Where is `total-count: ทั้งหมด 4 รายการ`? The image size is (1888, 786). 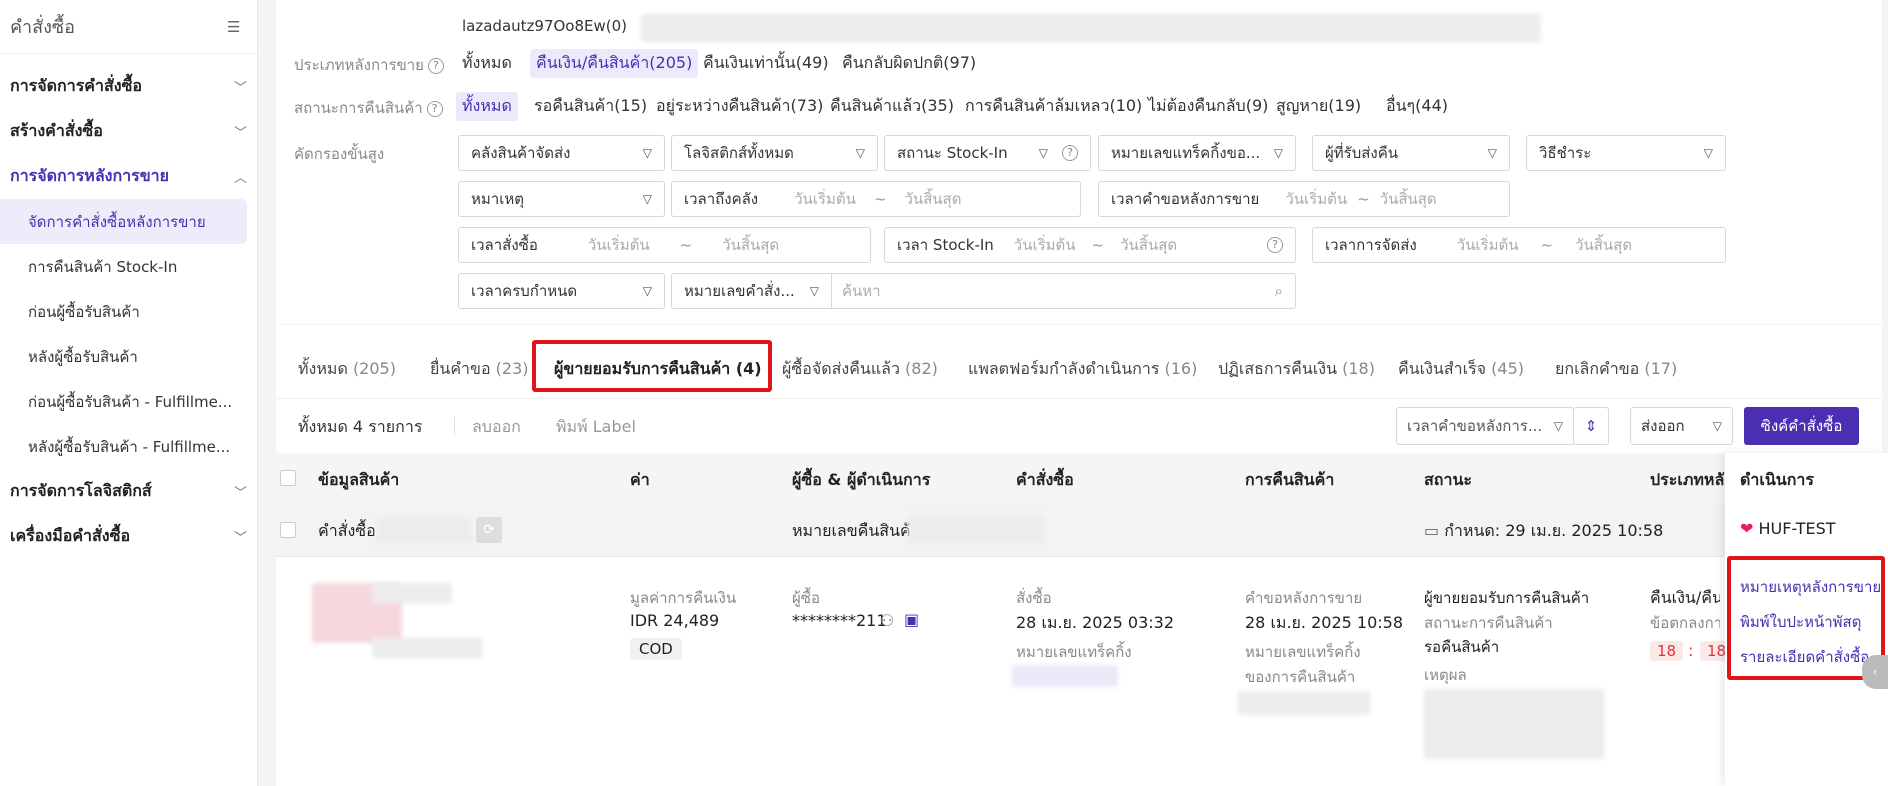 total-count: ทั้งหมด 4 รายการ is located at coordinates (360, 426).